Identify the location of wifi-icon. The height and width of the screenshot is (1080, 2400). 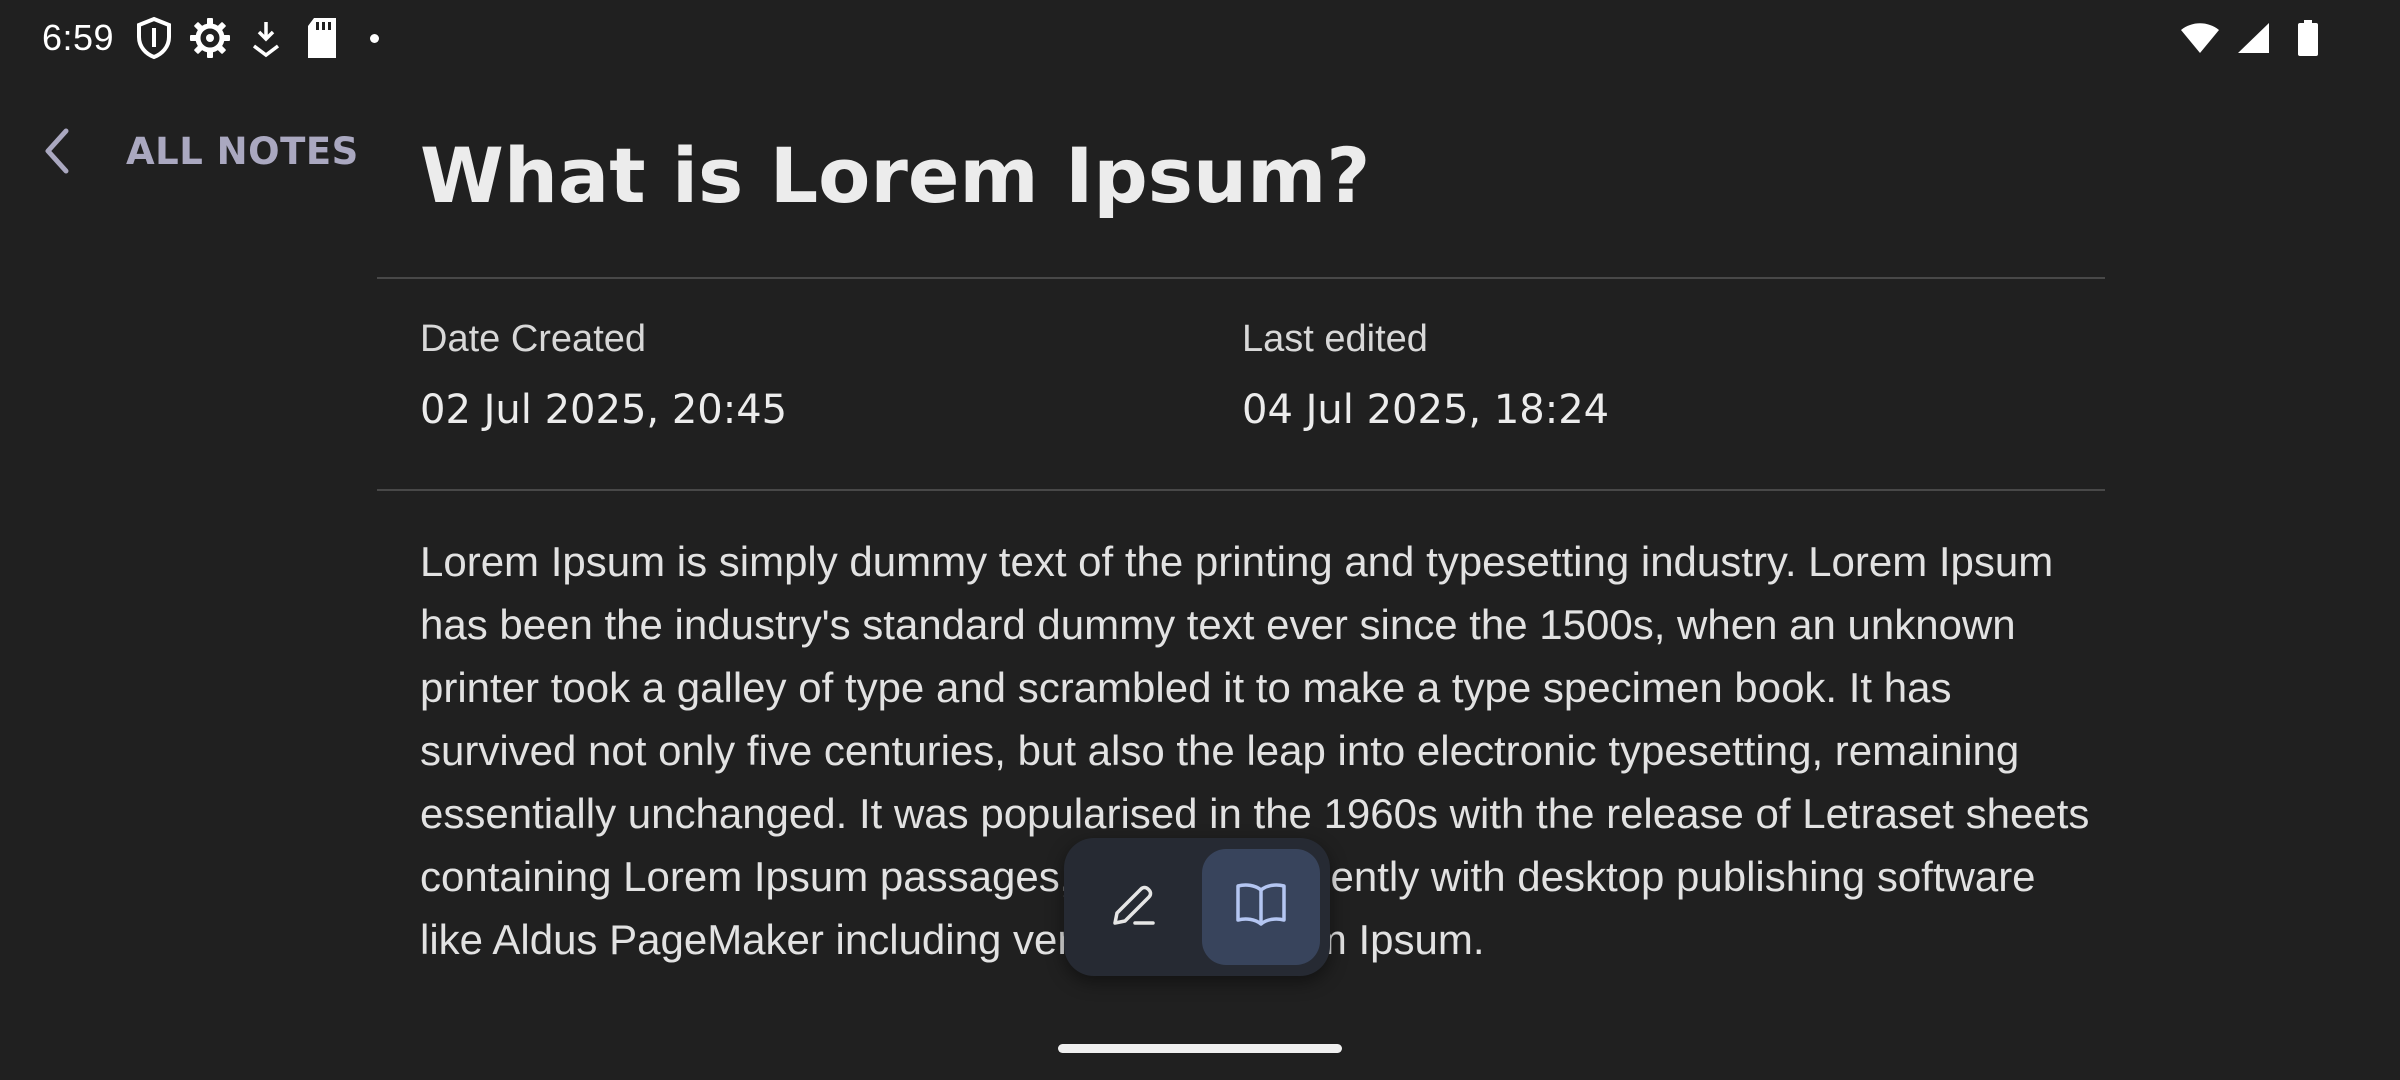
(2200, 38).